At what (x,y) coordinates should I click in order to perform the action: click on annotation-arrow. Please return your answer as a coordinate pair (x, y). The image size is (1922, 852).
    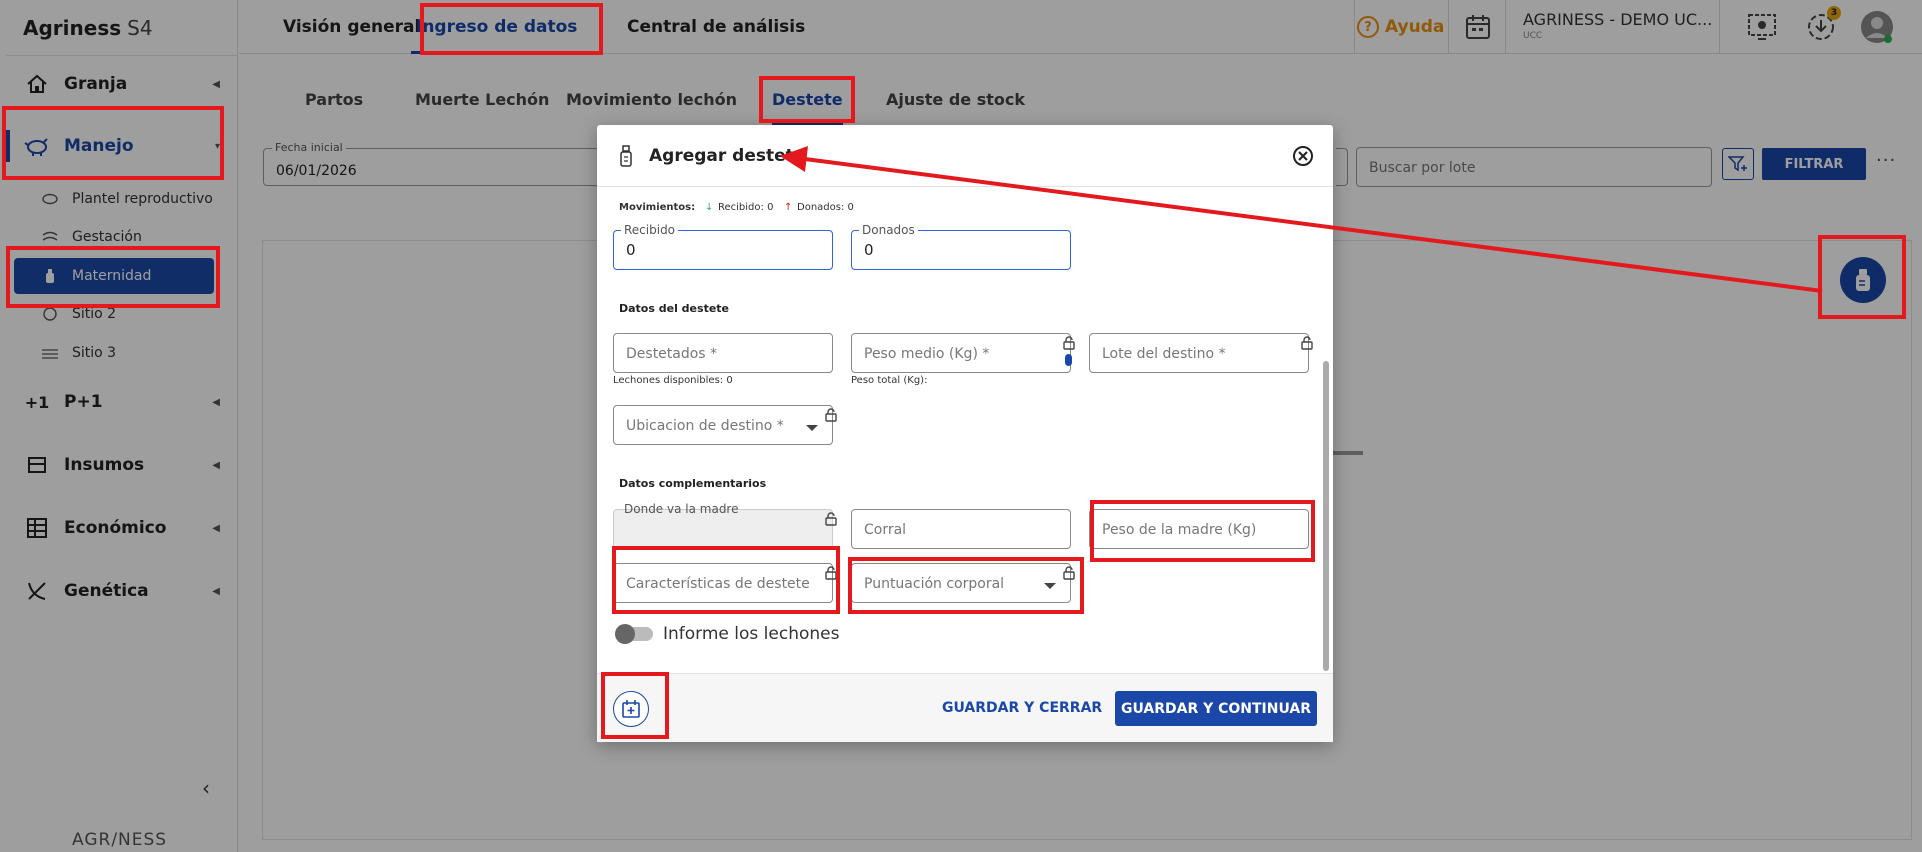
    Looking at the image, I should click on (1301, 219).